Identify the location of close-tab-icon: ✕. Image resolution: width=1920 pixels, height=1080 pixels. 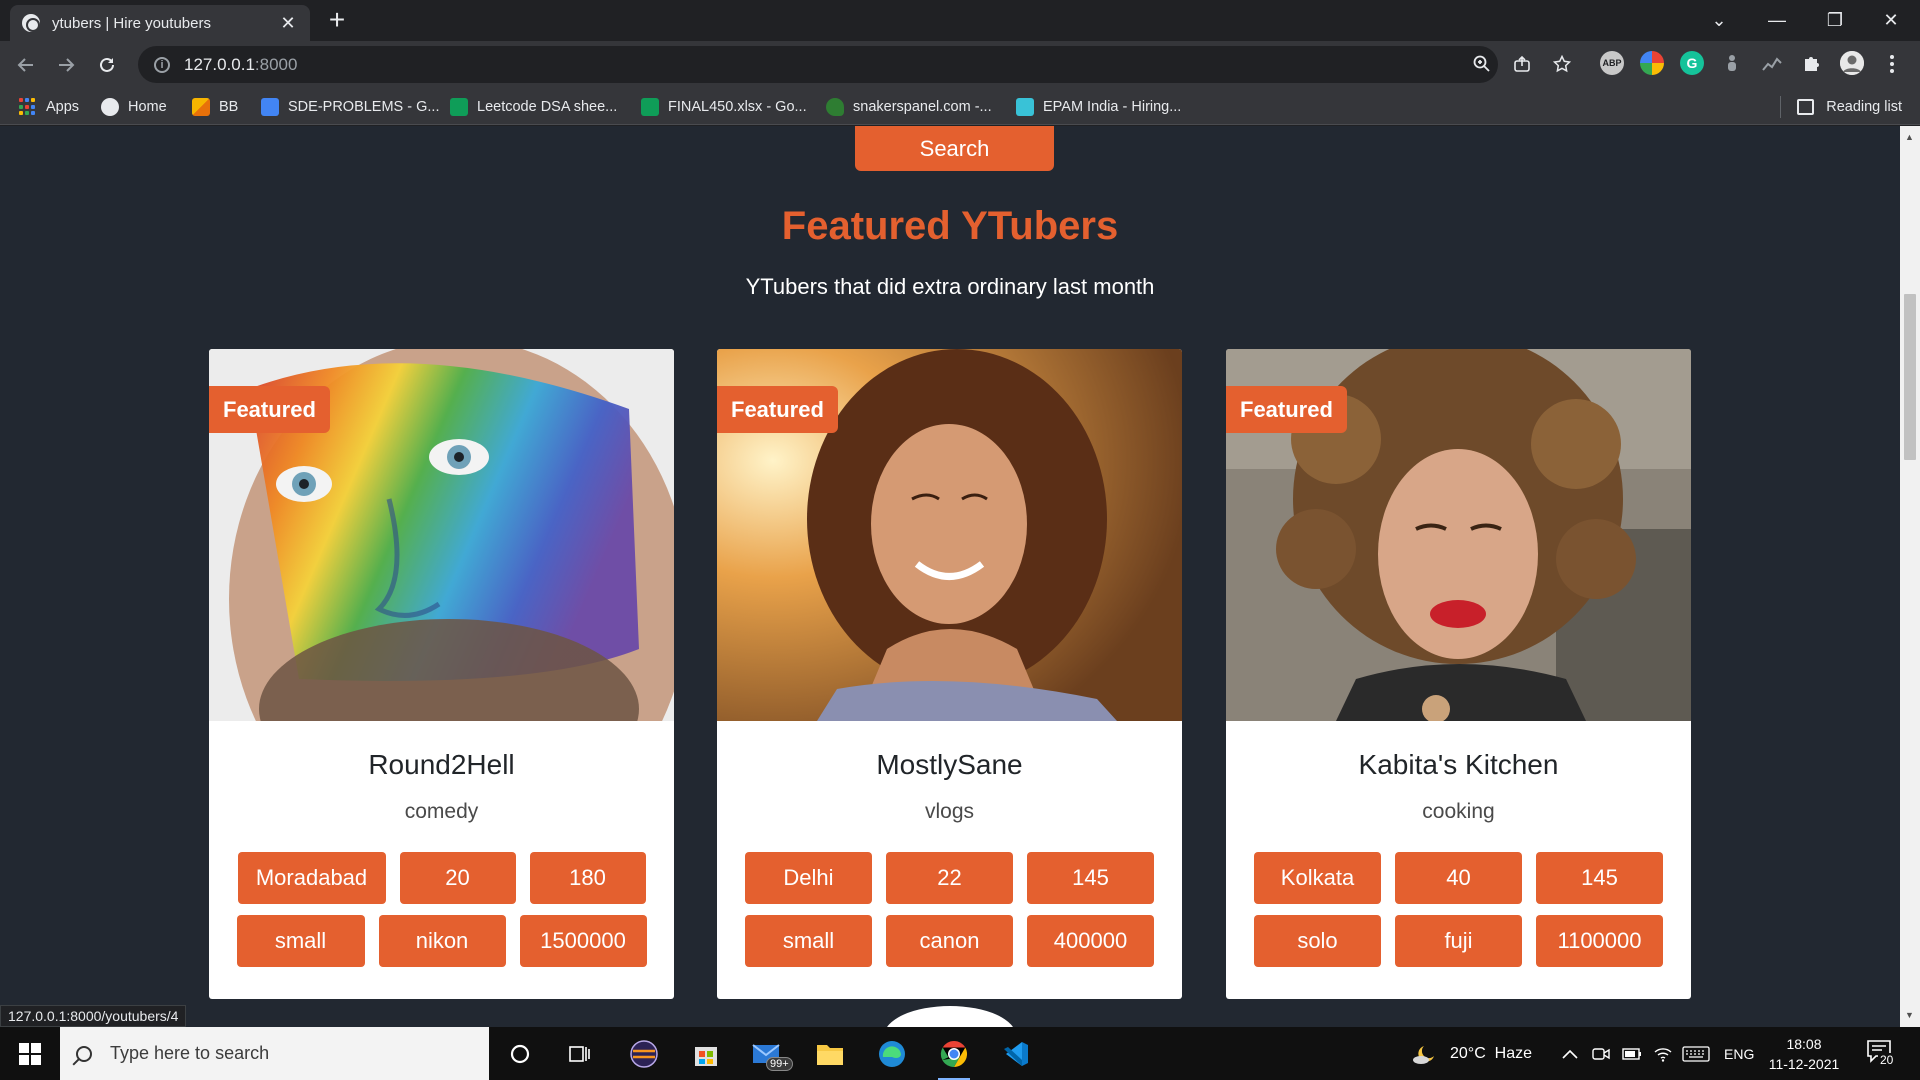
(288, 23).